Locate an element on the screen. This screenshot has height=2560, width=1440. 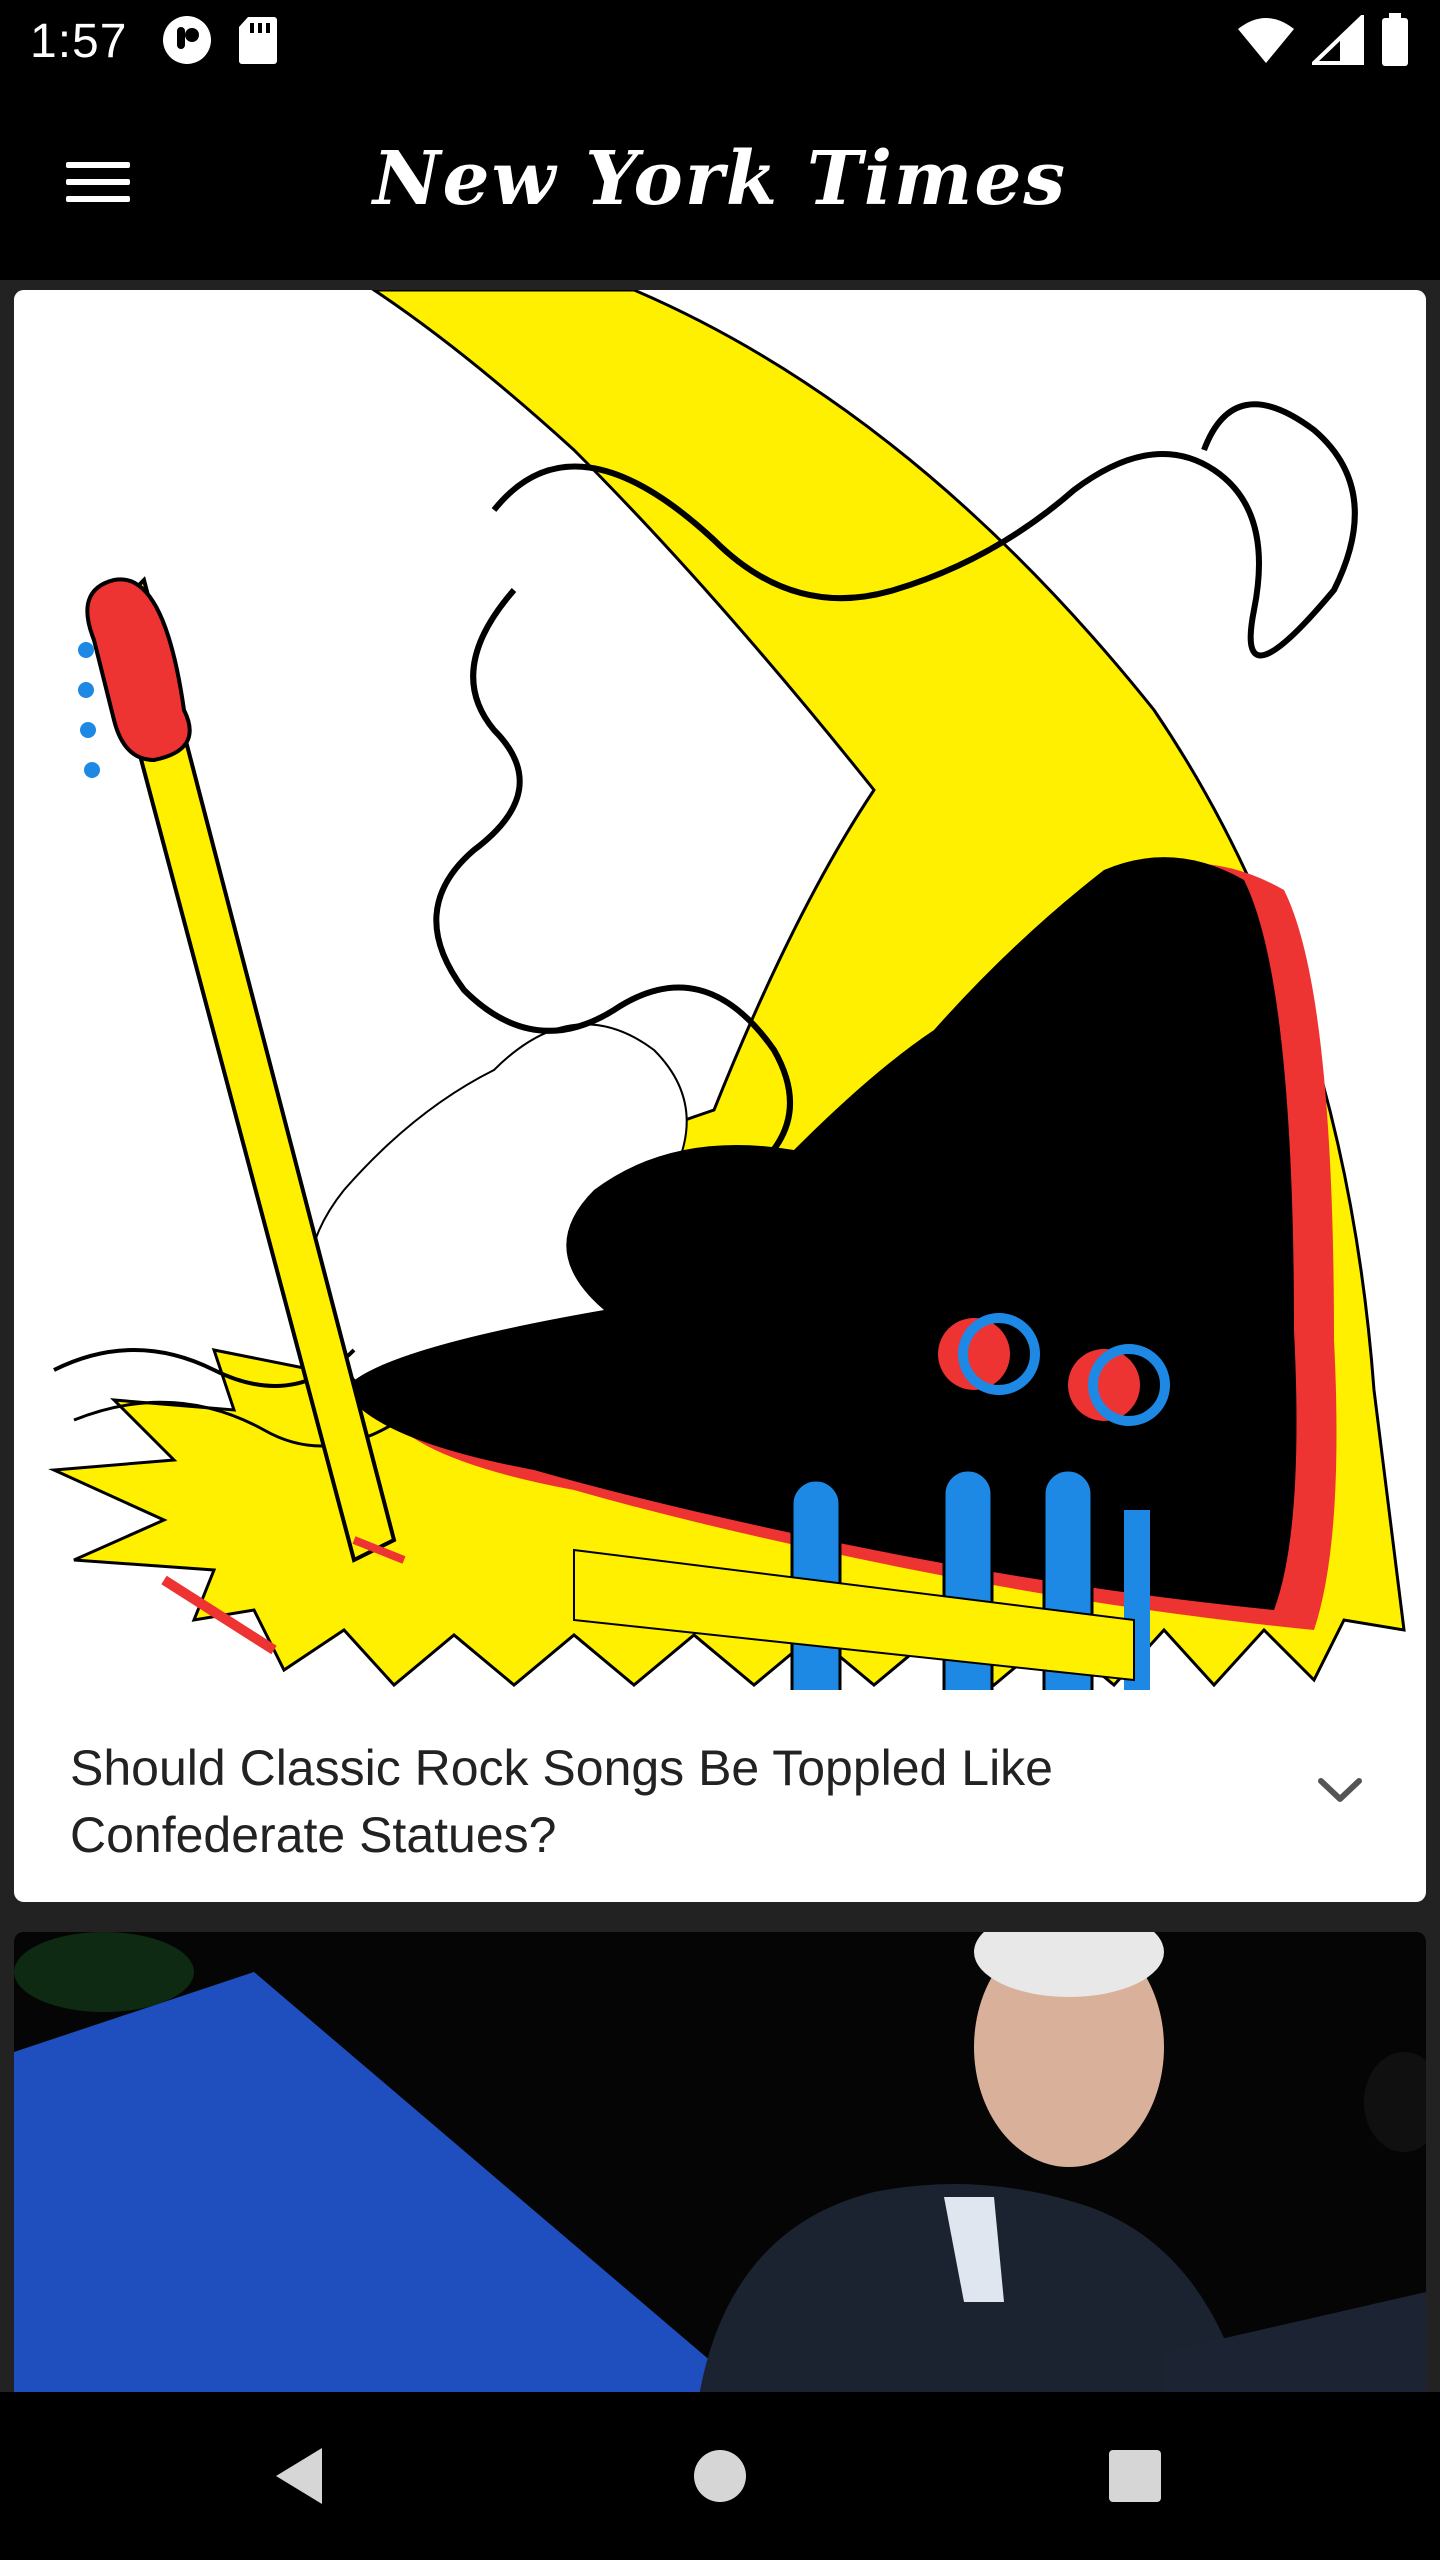
notification-icon is located at coordinates (187, 42).